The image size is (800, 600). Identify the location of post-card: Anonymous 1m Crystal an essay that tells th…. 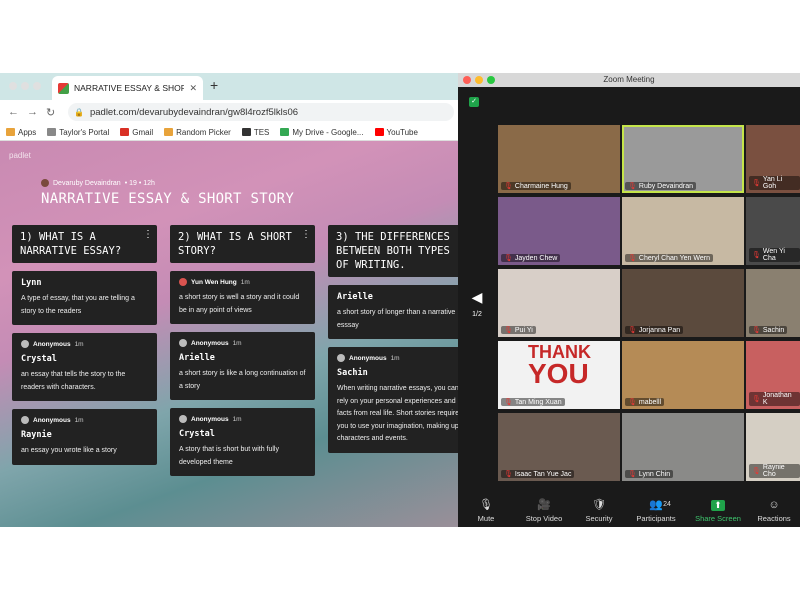
(84, 367).